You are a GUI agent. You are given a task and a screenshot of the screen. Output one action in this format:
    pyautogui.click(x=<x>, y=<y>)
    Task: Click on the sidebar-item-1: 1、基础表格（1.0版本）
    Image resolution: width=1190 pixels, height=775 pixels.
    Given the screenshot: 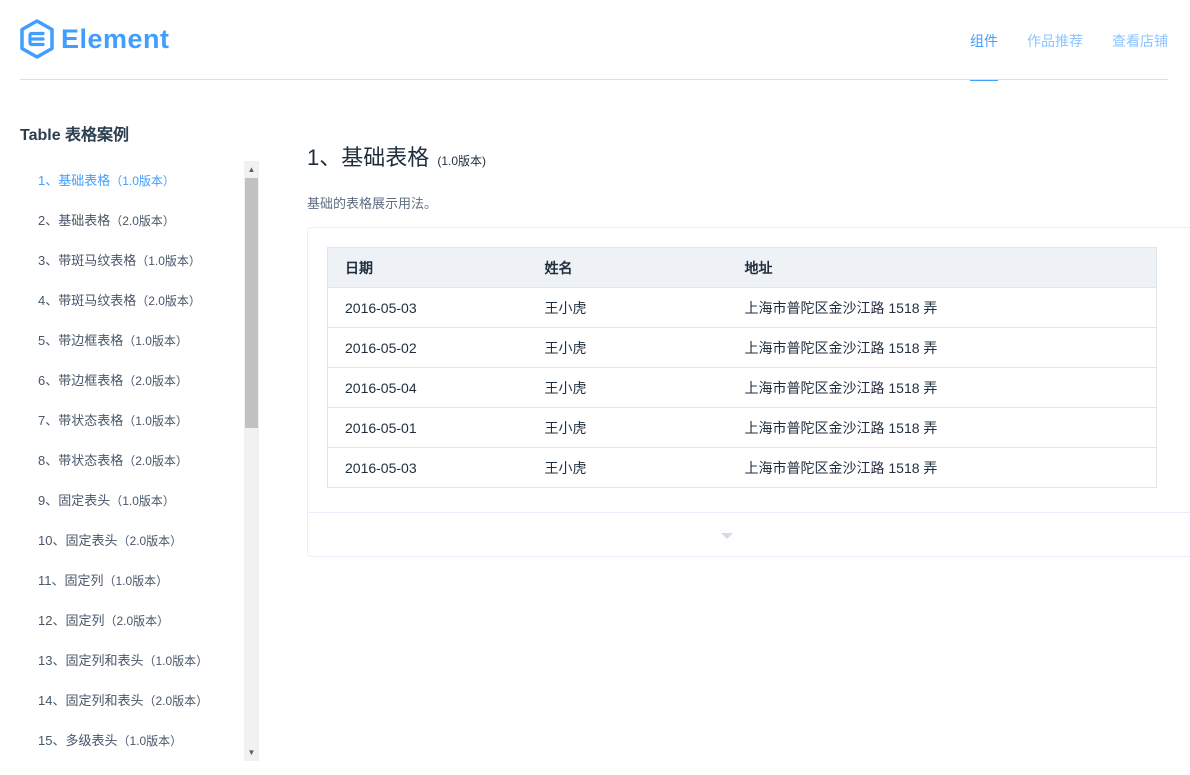 What is the action you would take?
    pyautogui.click(x=131, y=181)
    